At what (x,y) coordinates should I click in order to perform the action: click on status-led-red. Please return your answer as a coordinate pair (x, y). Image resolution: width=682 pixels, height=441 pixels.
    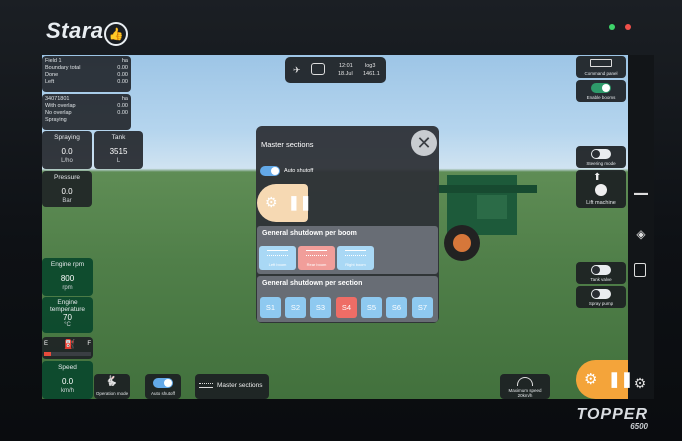
    Looking at the image, I should click on (628, 27).